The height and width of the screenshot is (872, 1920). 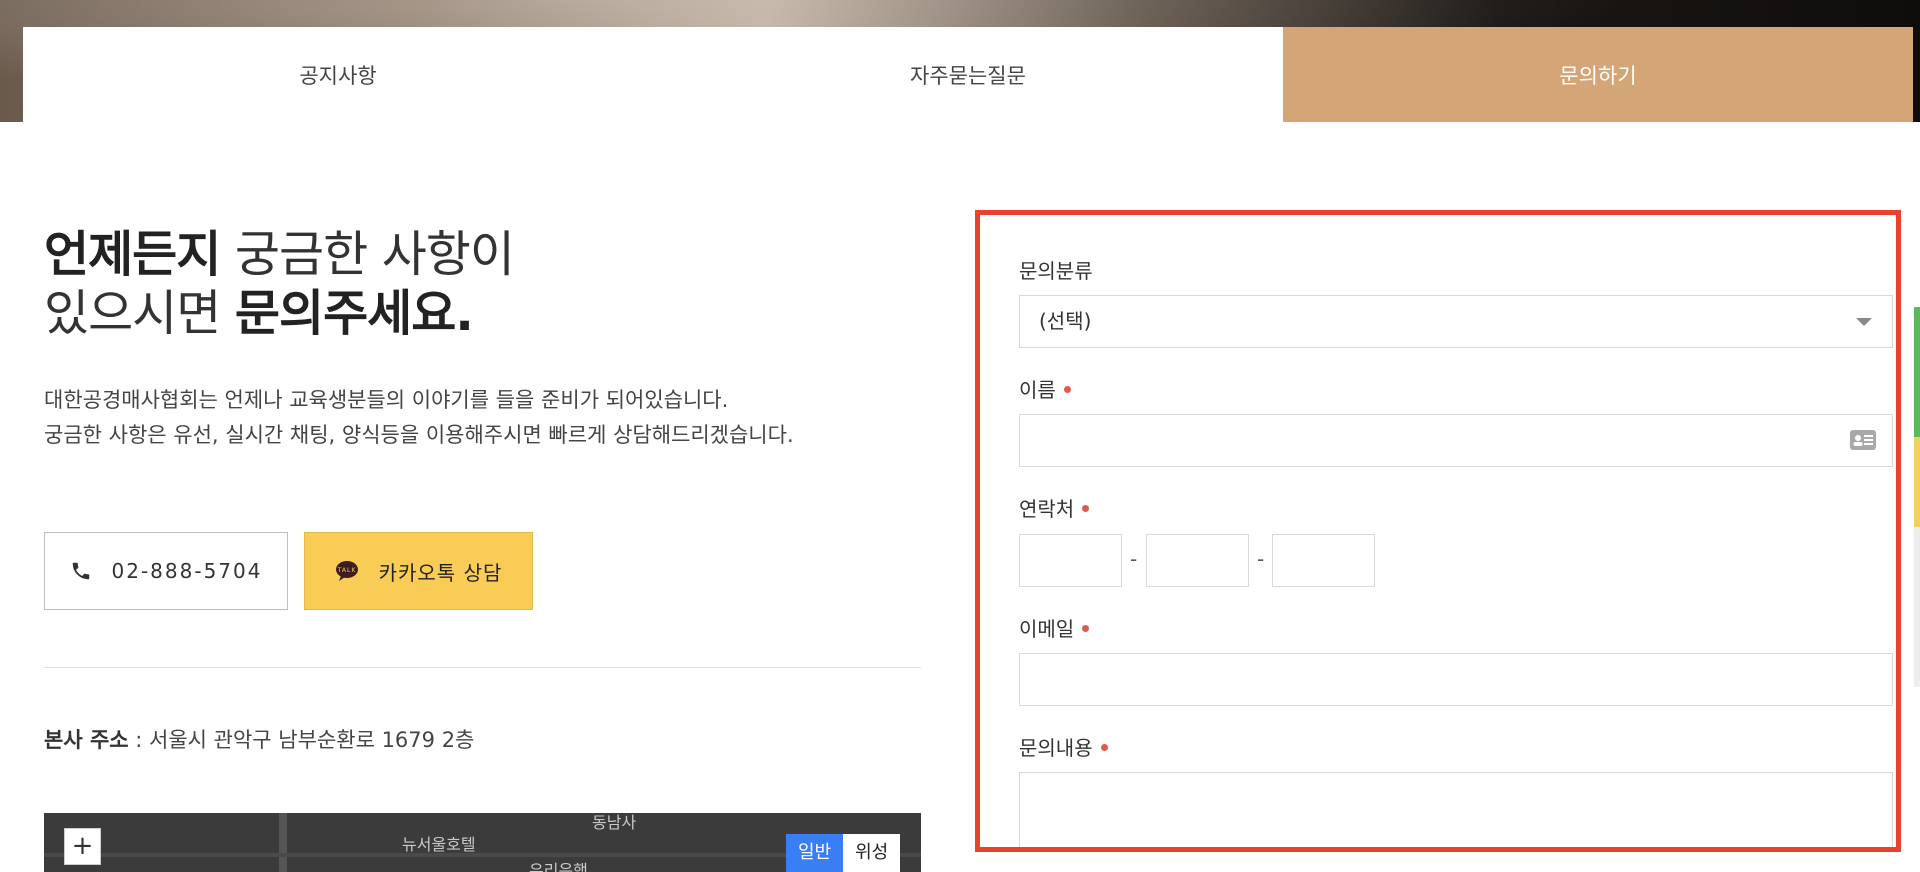 I want to click on category-selected-value: (선택), so click(x=1065, y=321).